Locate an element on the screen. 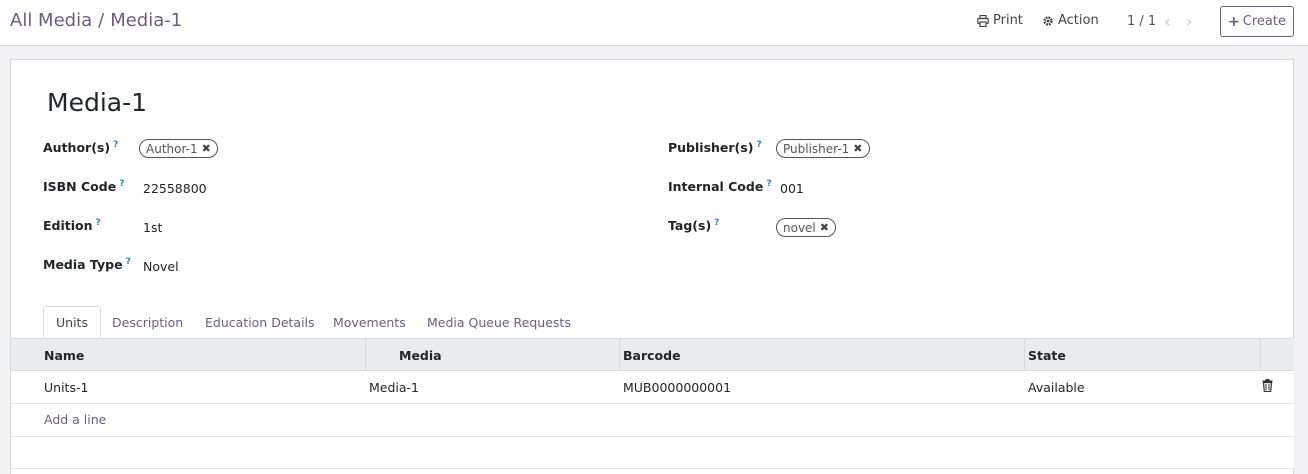  isbn-label: ISBN Code? is located at coordinates (84, 187).